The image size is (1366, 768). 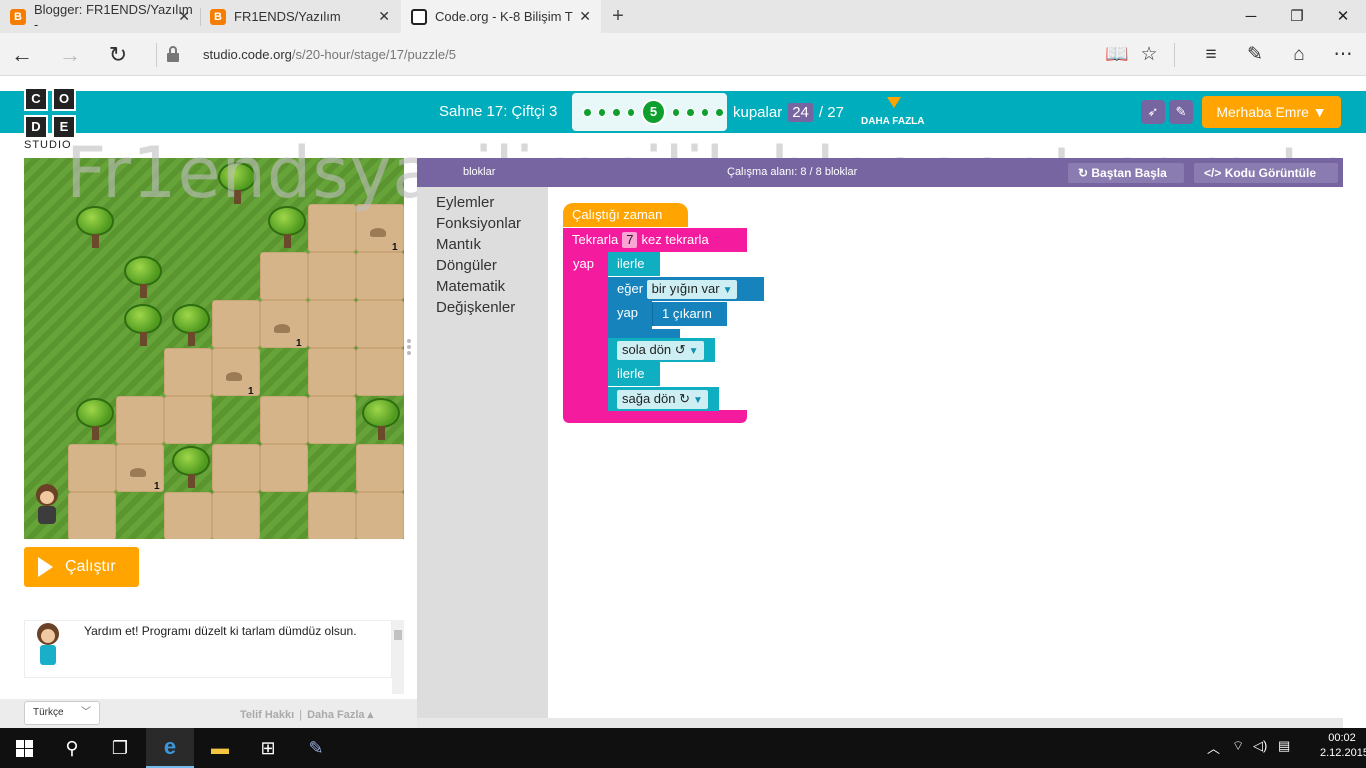 I want to click on toolbox-category-functions: Fonksiyonlar, so click(x=478, y=223).